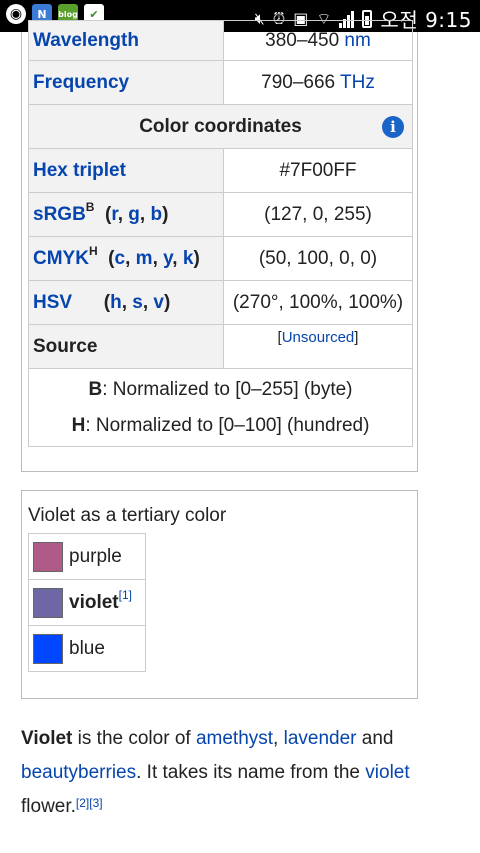  I want to click on table-row: violet[1], so click(87, 602).